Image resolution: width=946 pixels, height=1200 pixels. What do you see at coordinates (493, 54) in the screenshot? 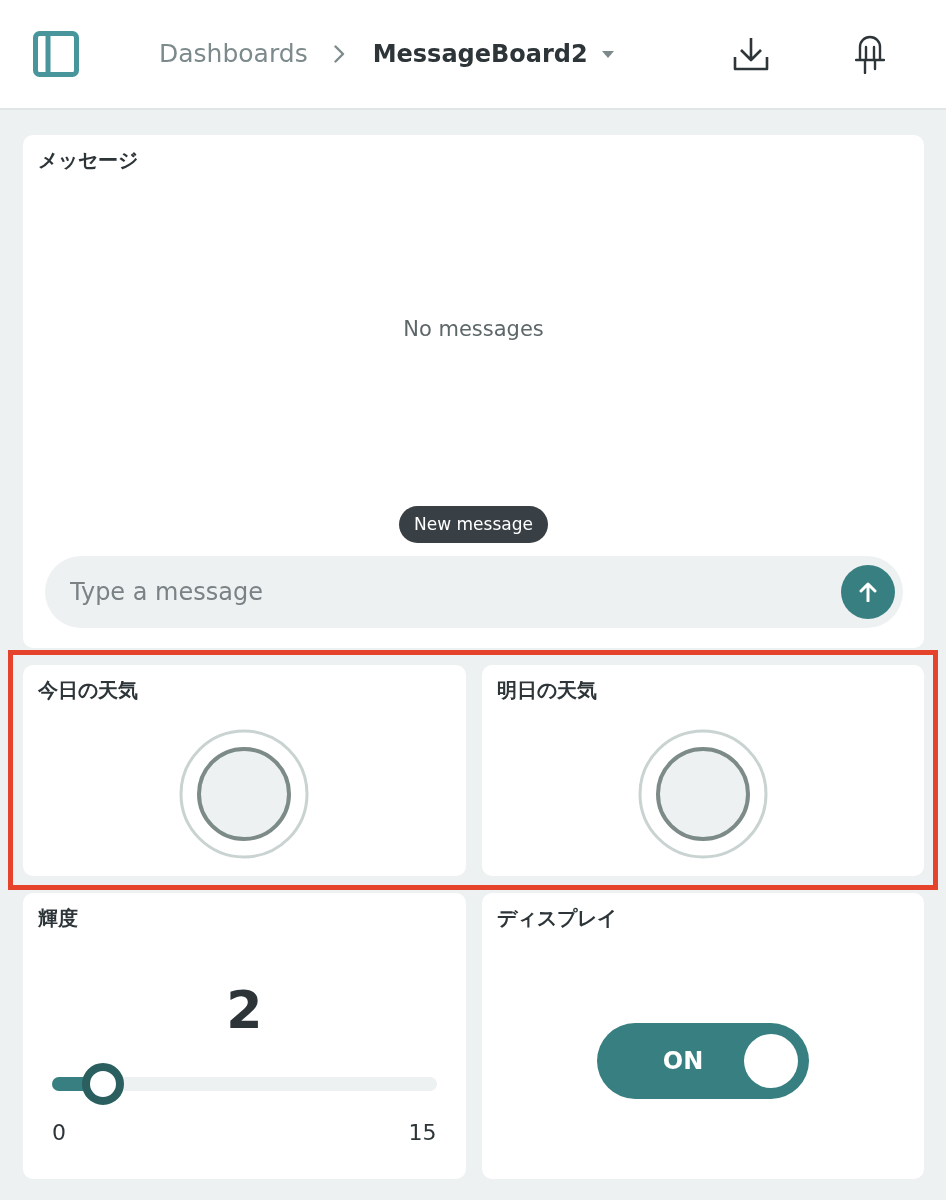
I see `dashboard-menu-button: MessageBoard2` at bounding box center [493, 54].